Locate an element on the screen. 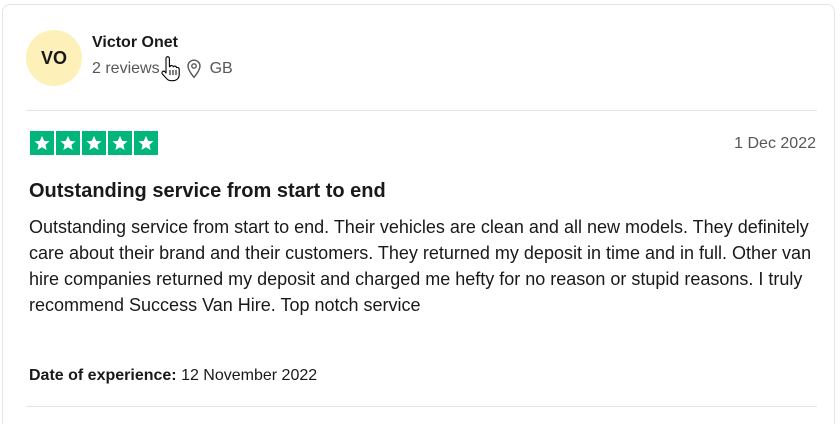 This screenshot has width=840, height=424. star-rating is located at coordinates (95, 143).